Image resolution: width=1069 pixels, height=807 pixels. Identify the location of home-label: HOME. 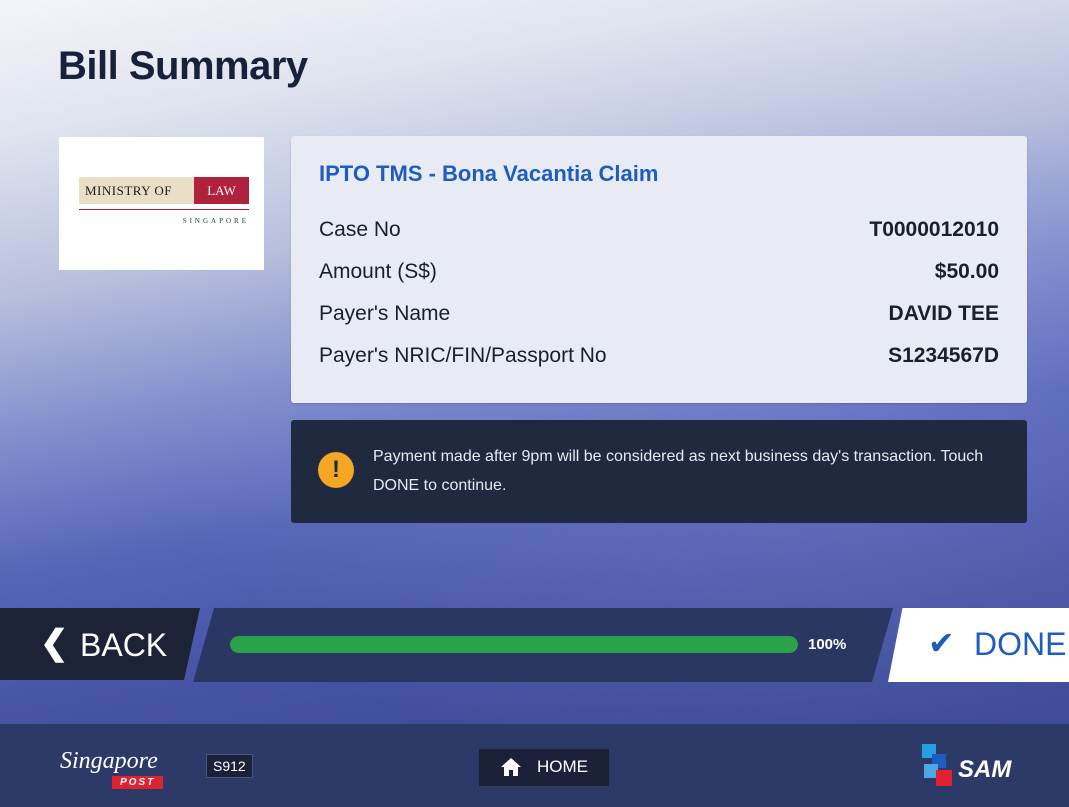
(562, 766).